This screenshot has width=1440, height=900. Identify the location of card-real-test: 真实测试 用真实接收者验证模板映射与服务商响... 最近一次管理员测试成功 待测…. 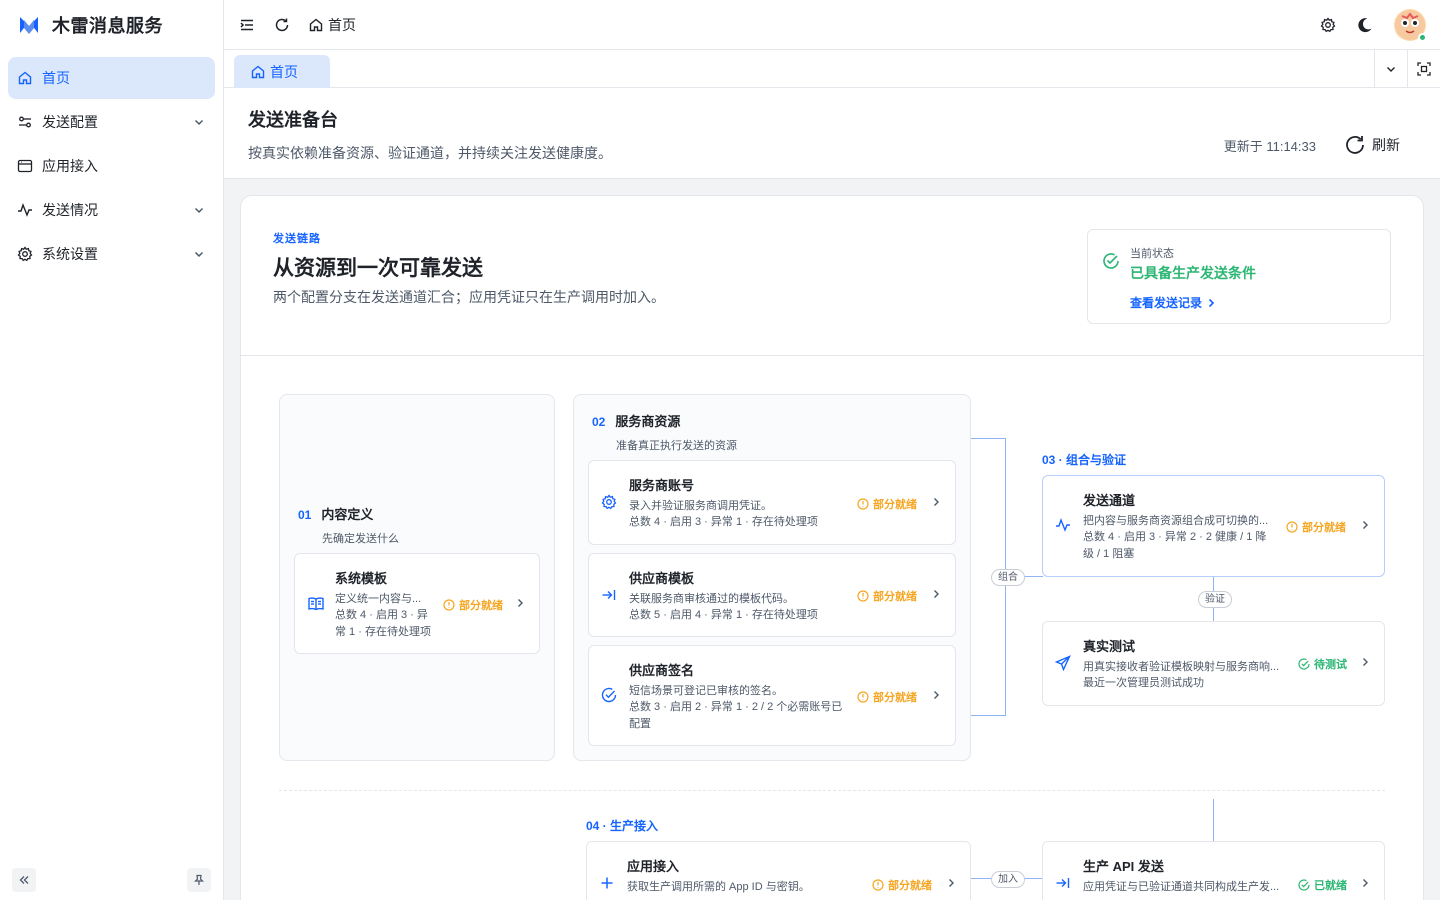
(1213, 663).